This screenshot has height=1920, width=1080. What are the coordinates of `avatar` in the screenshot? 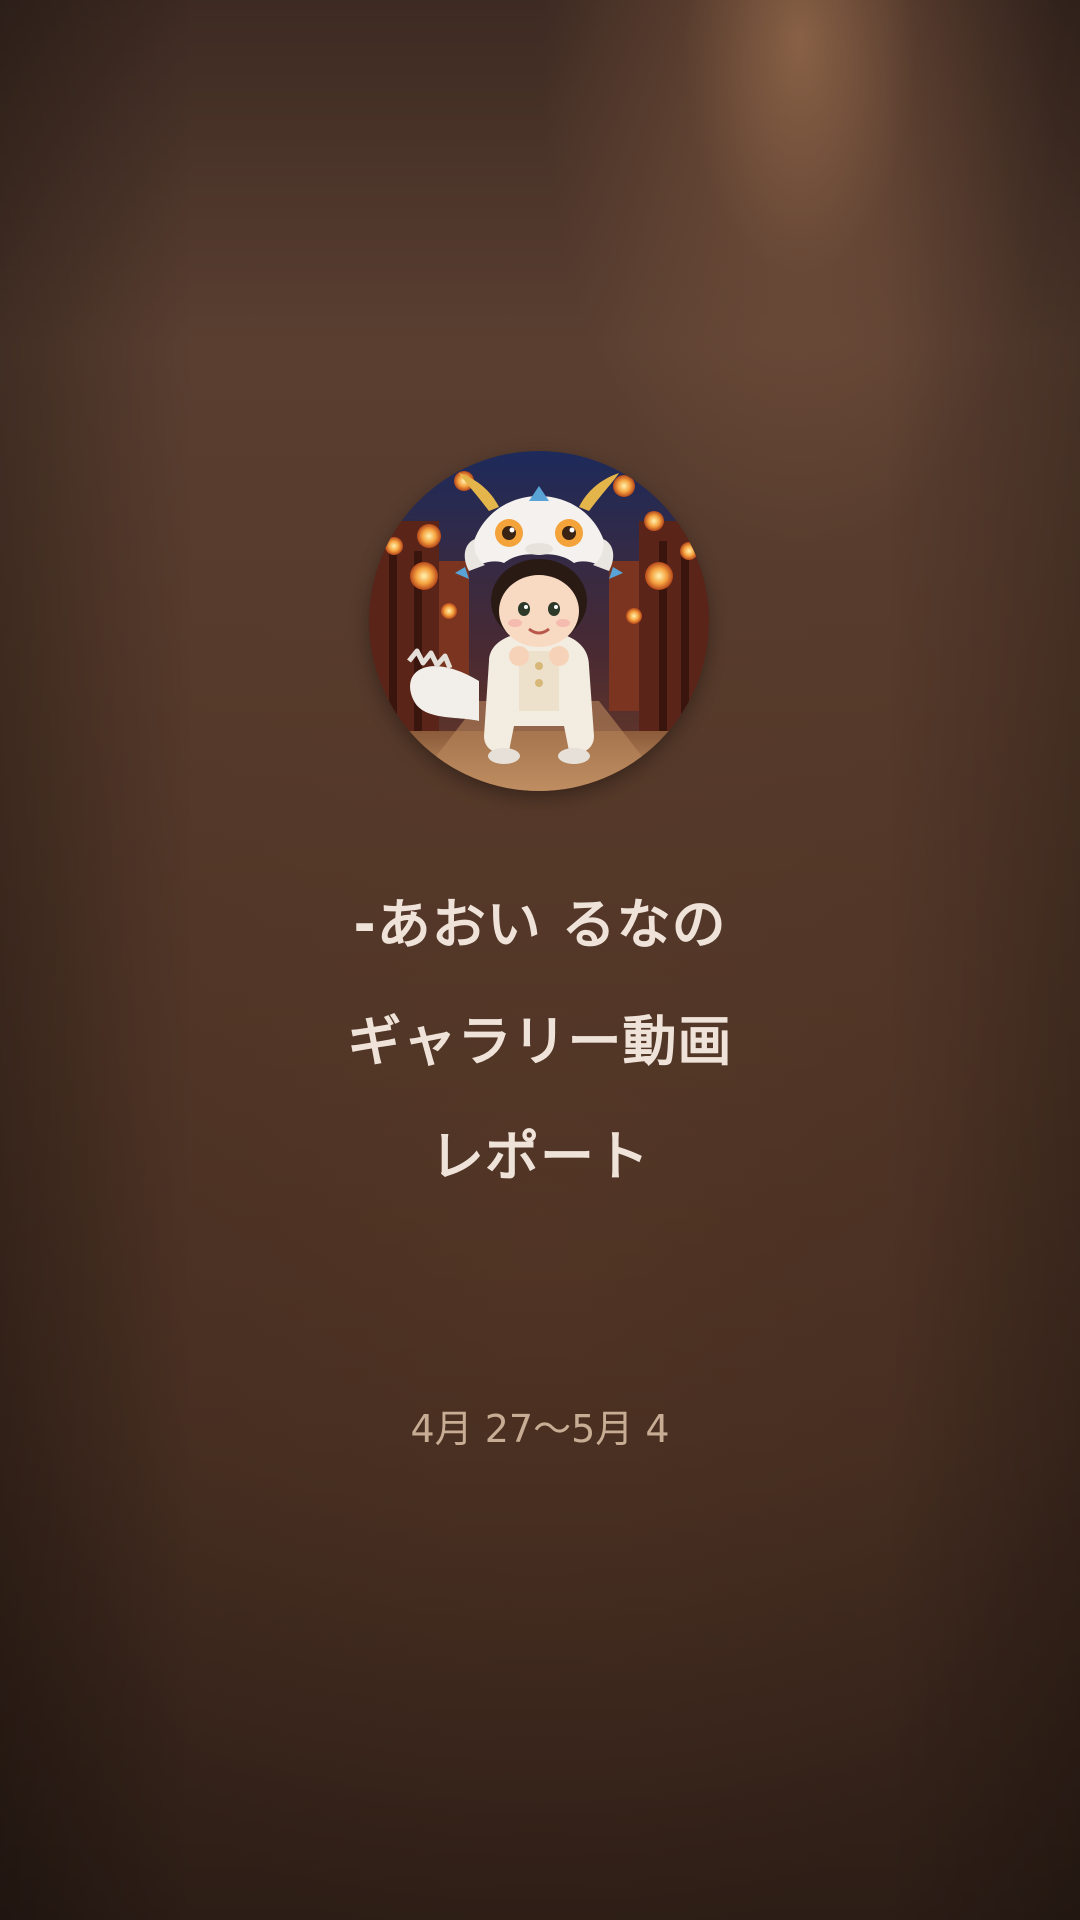 It's located at (539, 621).